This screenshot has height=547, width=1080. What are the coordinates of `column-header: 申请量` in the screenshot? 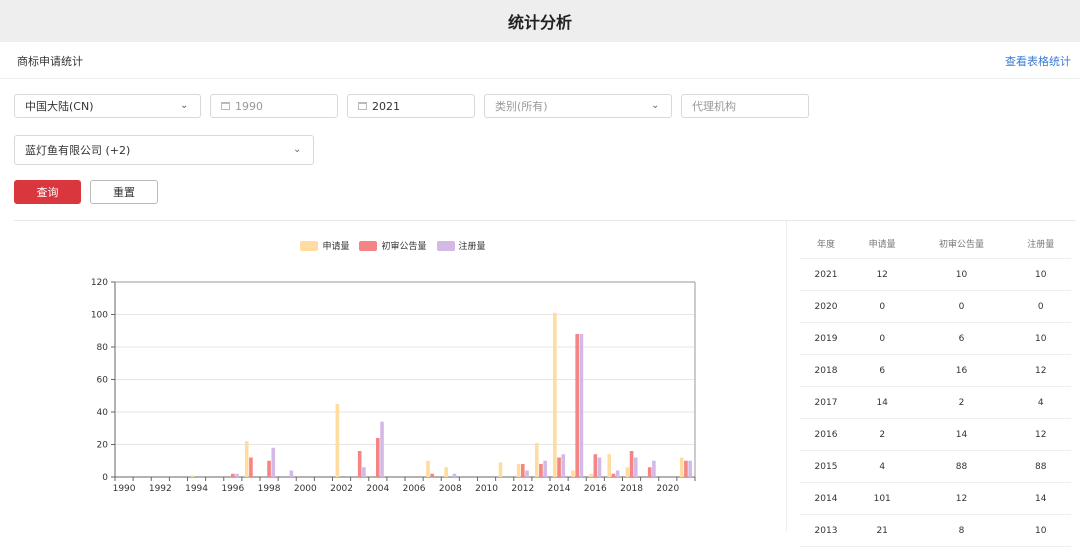 It's located at (882, 243).